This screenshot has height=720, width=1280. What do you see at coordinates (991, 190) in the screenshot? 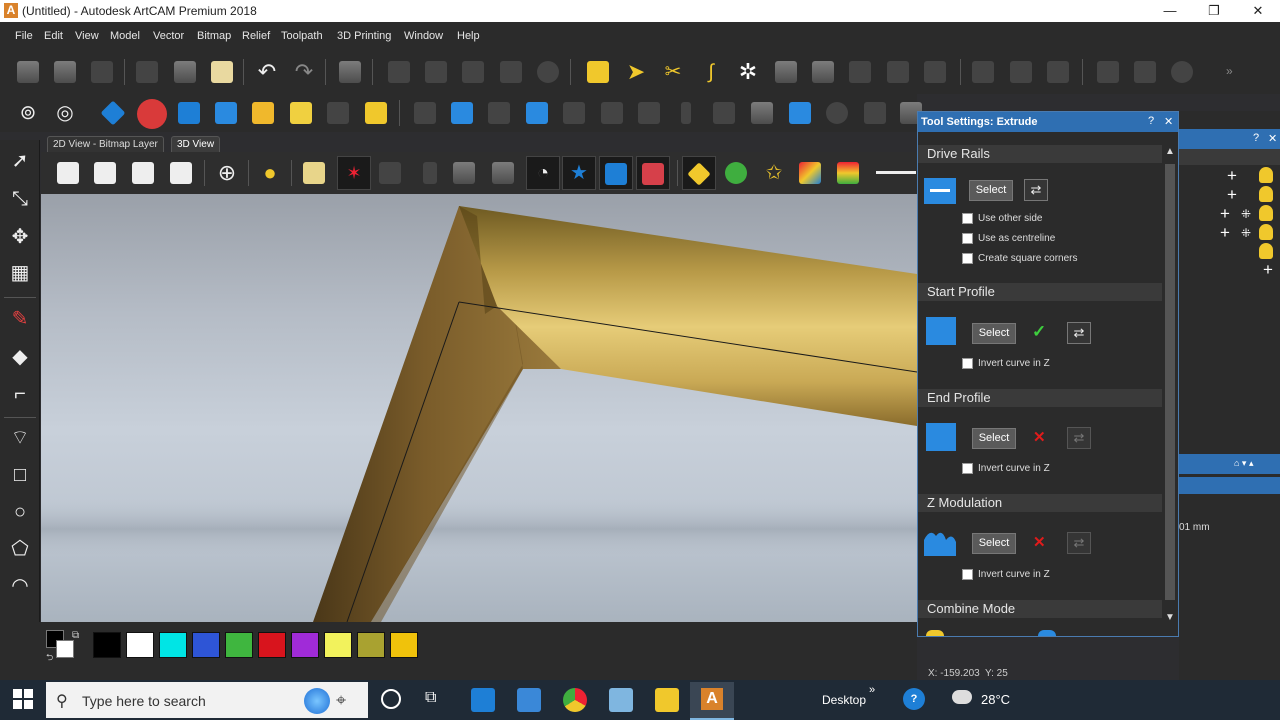
I see `drive-rails-select-button: Select` at bounding box center [991, 190].